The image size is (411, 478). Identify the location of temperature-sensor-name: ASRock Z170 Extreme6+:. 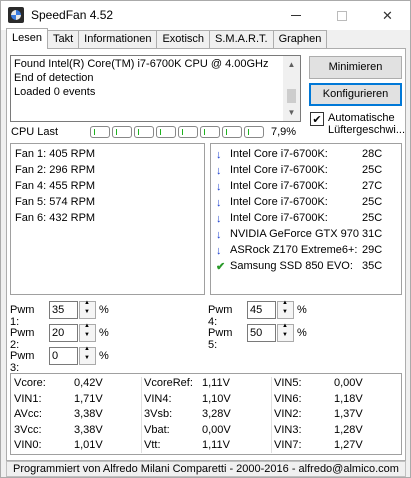
(294, 250).